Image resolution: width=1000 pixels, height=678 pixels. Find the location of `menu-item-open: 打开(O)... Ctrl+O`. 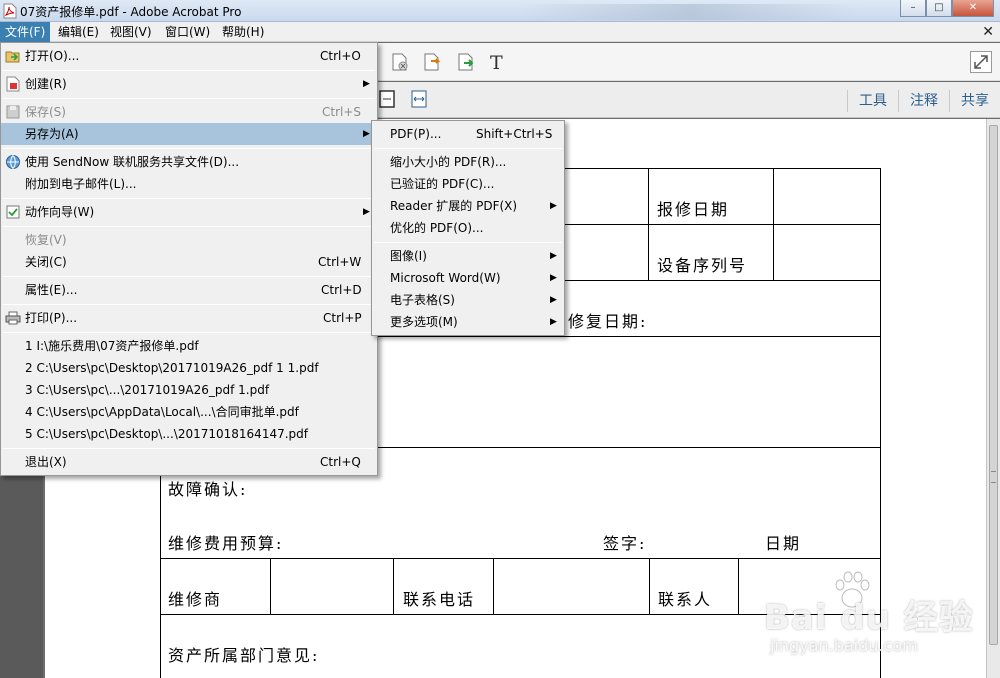

menu-item-open: 打开(O)... Ctrl+O is located at coordinates (189, 56).